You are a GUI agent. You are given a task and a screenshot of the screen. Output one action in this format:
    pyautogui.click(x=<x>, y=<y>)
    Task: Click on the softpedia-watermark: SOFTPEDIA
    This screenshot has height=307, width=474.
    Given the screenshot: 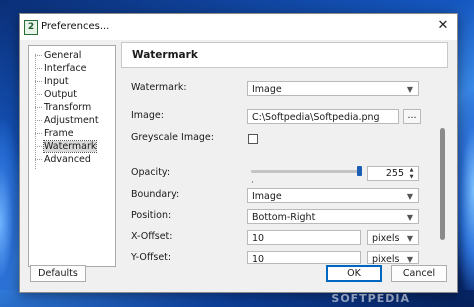 What is the action you would take?
    pyautogui.click(x=370, y=298)
    